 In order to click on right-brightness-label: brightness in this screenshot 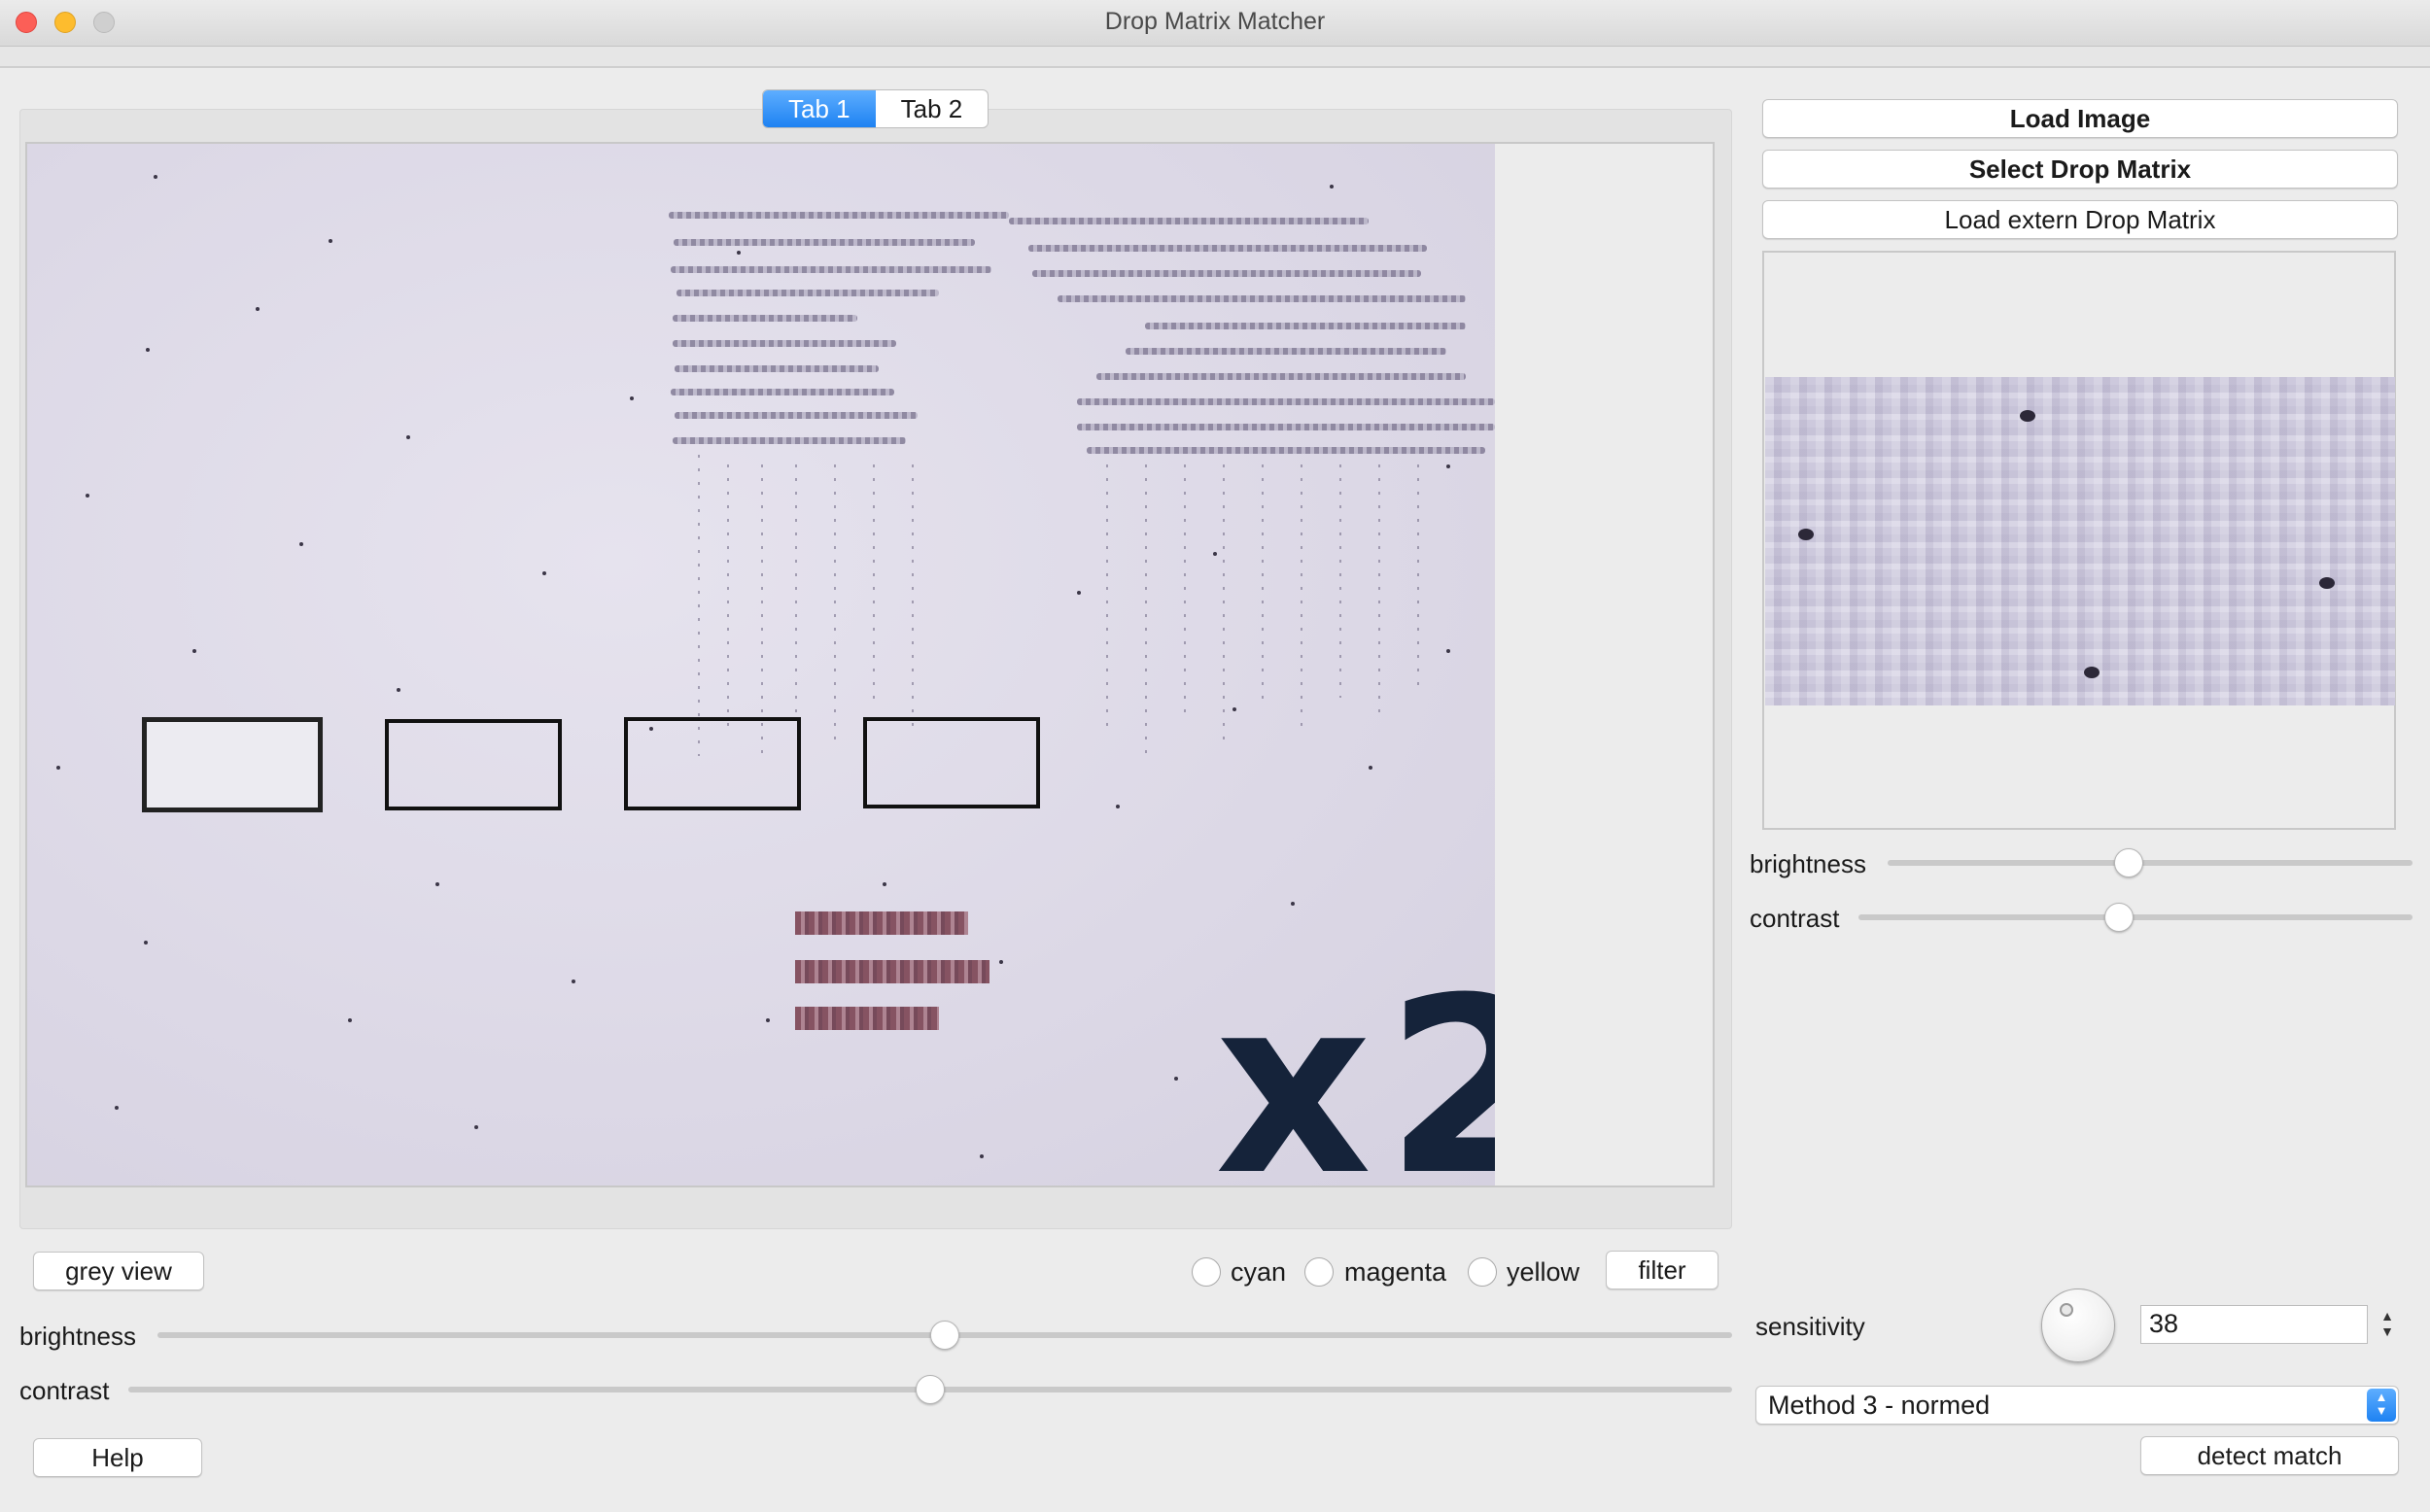, I will do `click(1808, 863)`.